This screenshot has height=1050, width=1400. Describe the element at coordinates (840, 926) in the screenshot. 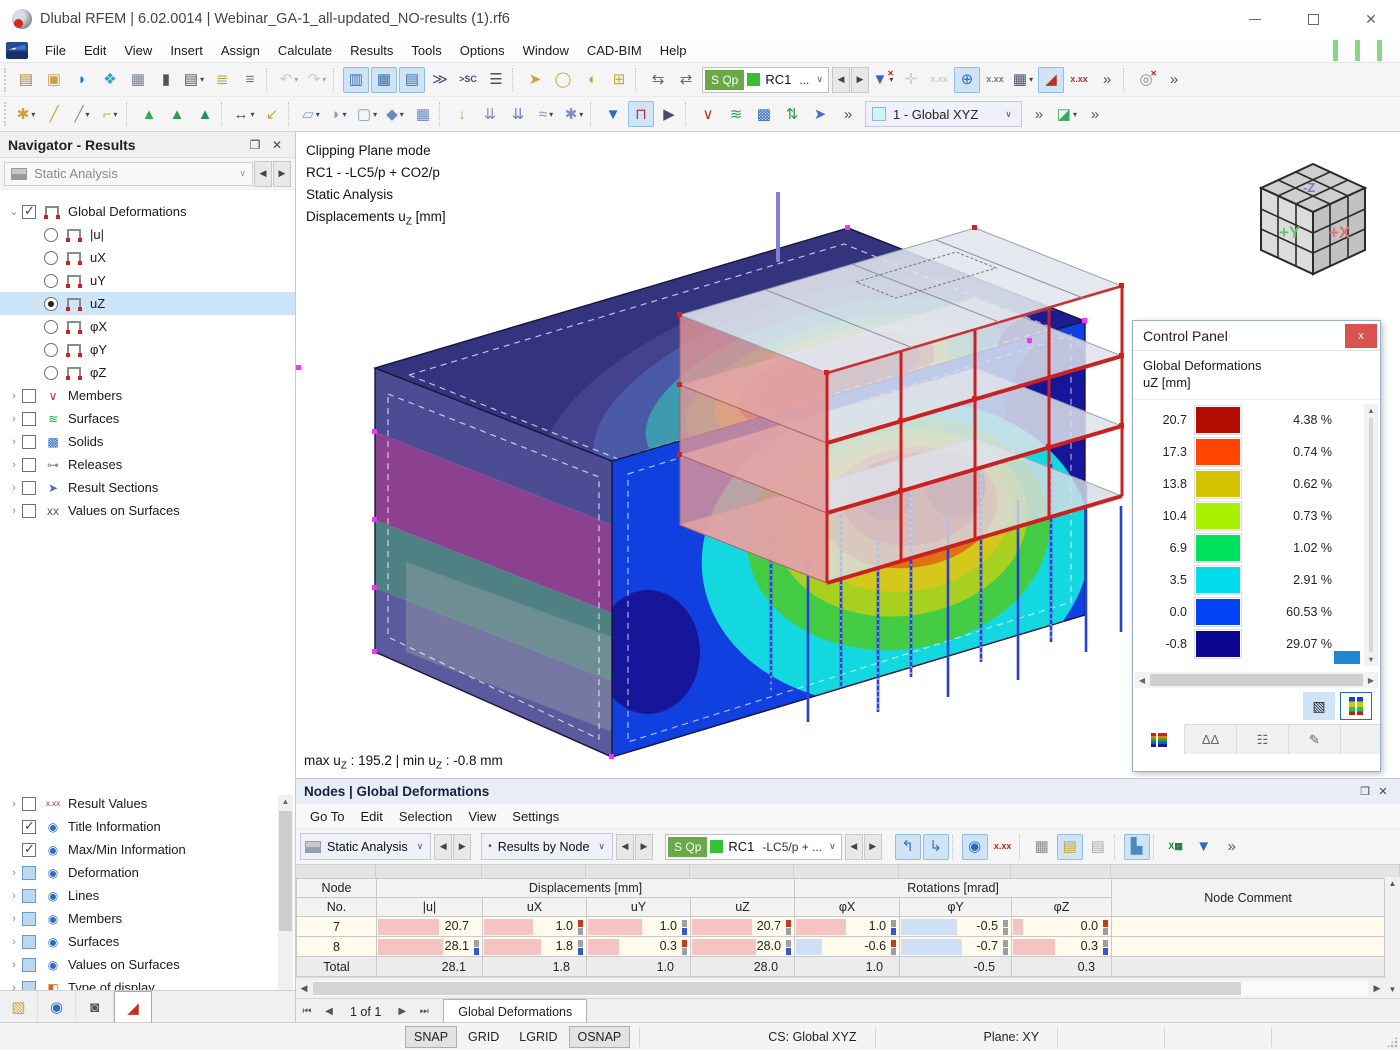

I see `table-row: 7 20.7 1.0 1.0 20.7 1.0 -0.5 0.0` at that location.